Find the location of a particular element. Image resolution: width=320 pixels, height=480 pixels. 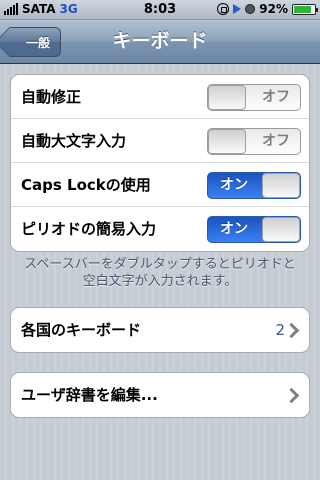

back-button: 一般 is located at coordinates (36, 42).